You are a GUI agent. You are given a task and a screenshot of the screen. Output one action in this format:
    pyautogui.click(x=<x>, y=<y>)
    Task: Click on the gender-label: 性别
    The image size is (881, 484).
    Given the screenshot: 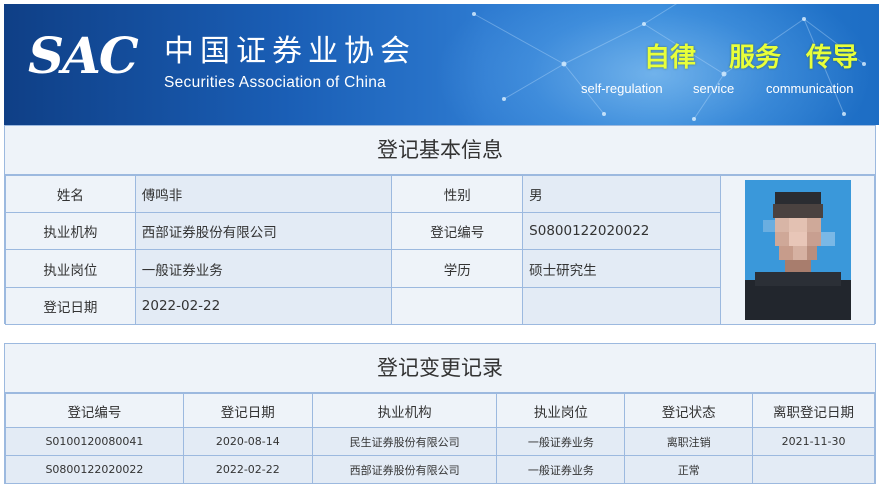 What is the action you would take?
    pyautogui.click(x=457, y=194)
    